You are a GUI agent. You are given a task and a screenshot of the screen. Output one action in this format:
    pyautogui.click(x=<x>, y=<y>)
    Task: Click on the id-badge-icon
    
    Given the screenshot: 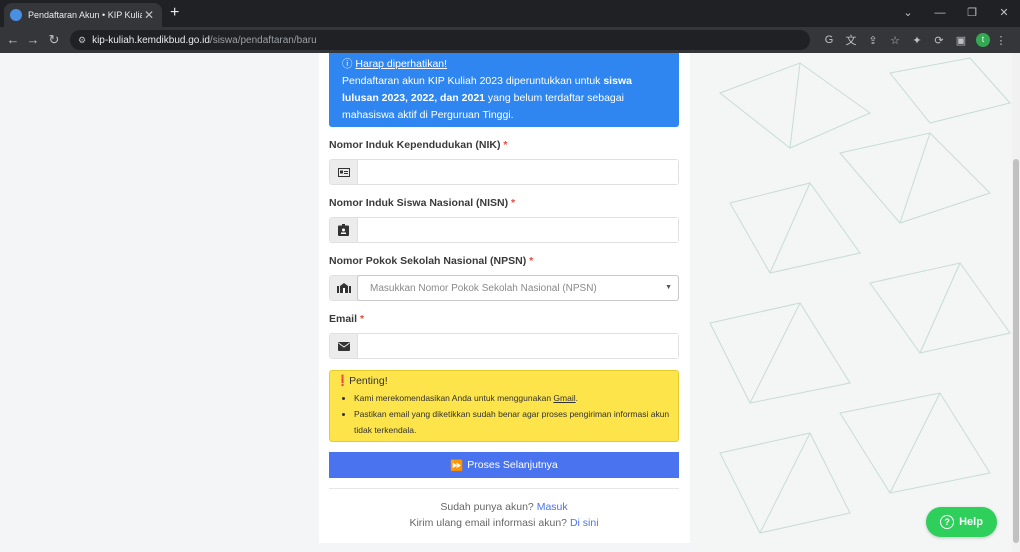 What is the action you would take?
    pyautogui.click(x=344, y=230)
    